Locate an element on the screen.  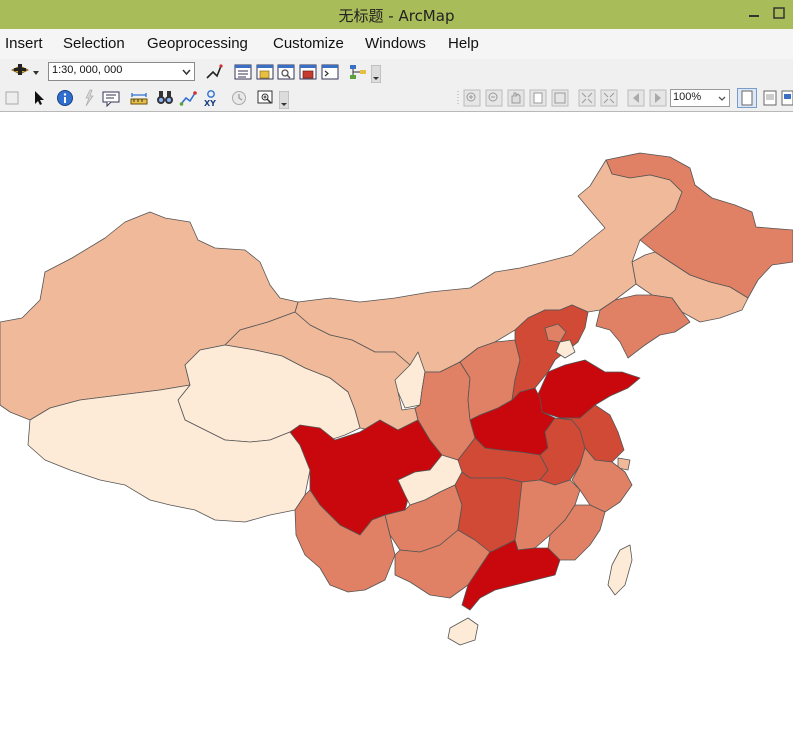
zoom-100-icon is located at coordinates (560, 98).